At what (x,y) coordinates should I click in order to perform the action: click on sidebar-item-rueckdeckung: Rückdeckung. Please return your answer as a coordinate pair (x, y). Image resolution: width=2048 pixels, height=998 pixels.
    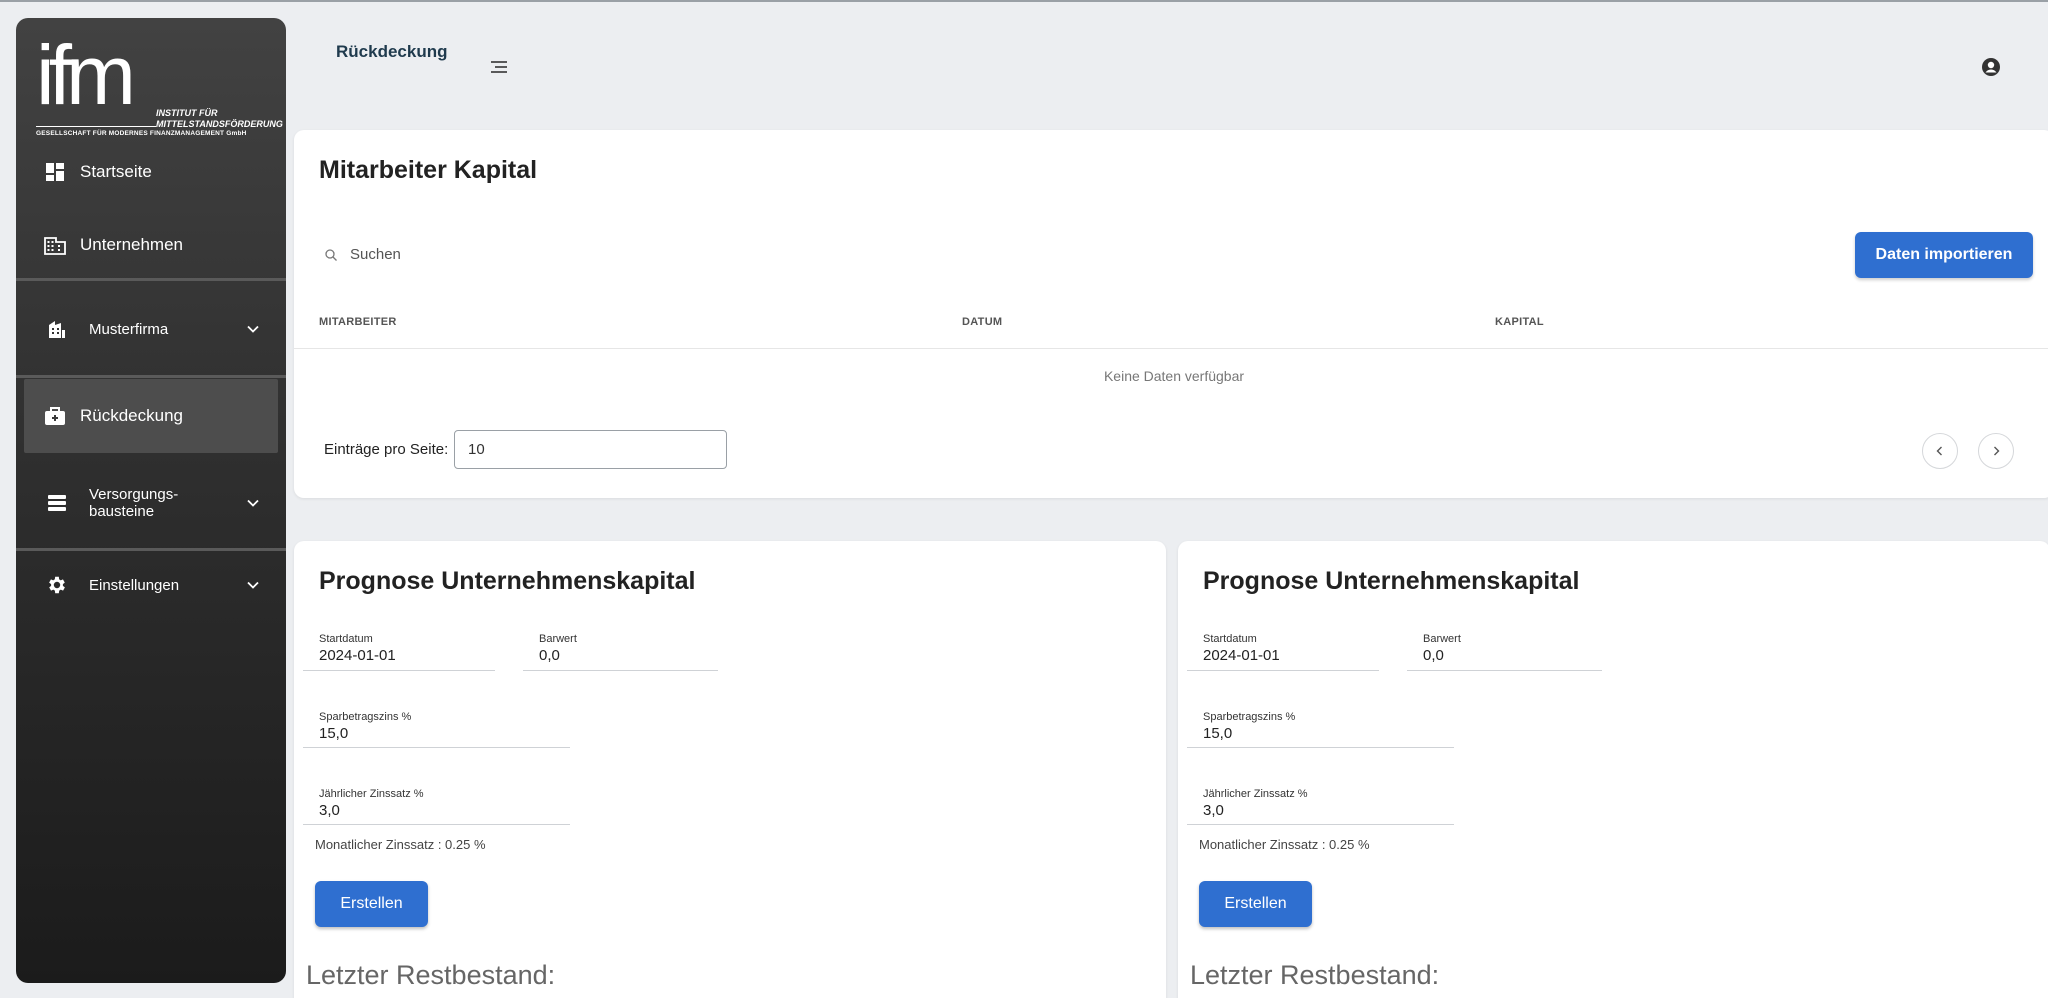
    Looking at the image, I should click on (151, 416).